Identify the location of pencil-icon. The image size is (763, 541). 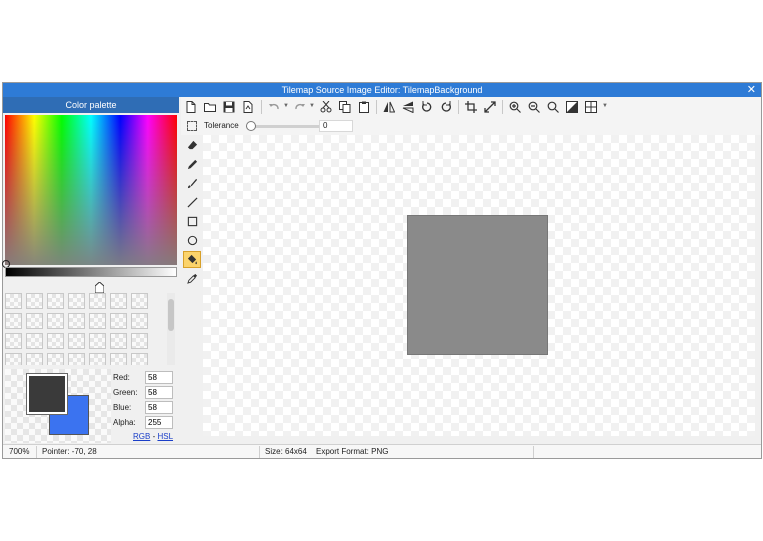
(192, 164).